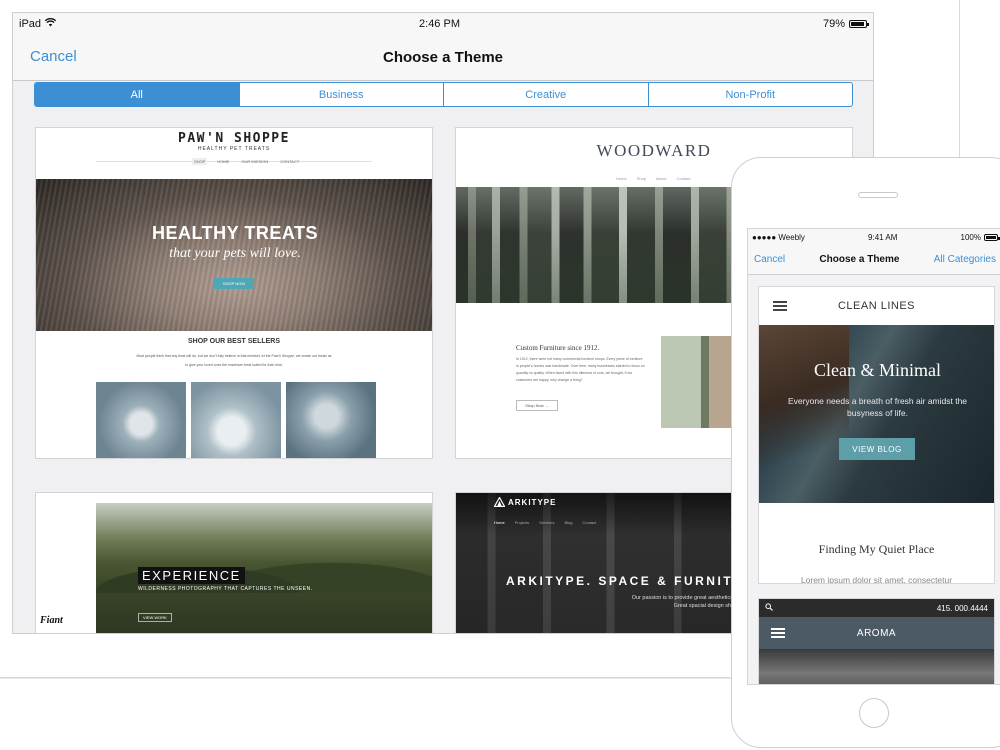 The width and height of the screenshot is (1000, 750). Describe the element at coordinates (878, 195) in the screenshot. I see `phone-speaker` at that location.